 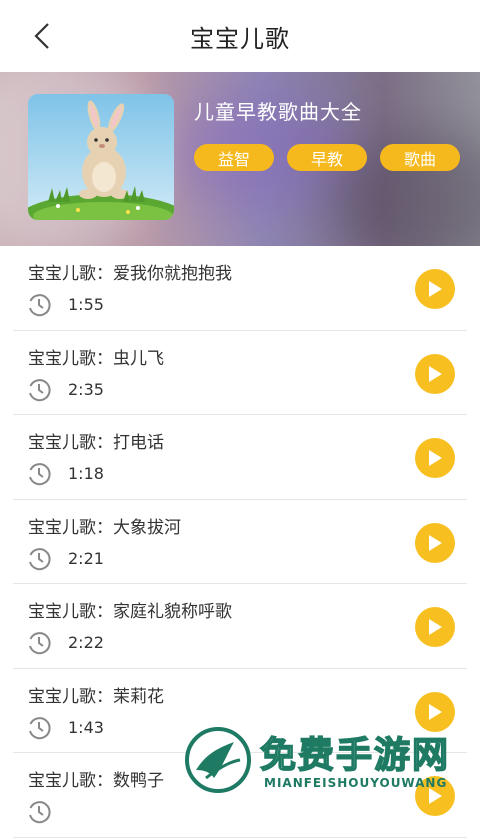 I want to click on watermark-text: 免费手游网, so click(x=355, y=755).